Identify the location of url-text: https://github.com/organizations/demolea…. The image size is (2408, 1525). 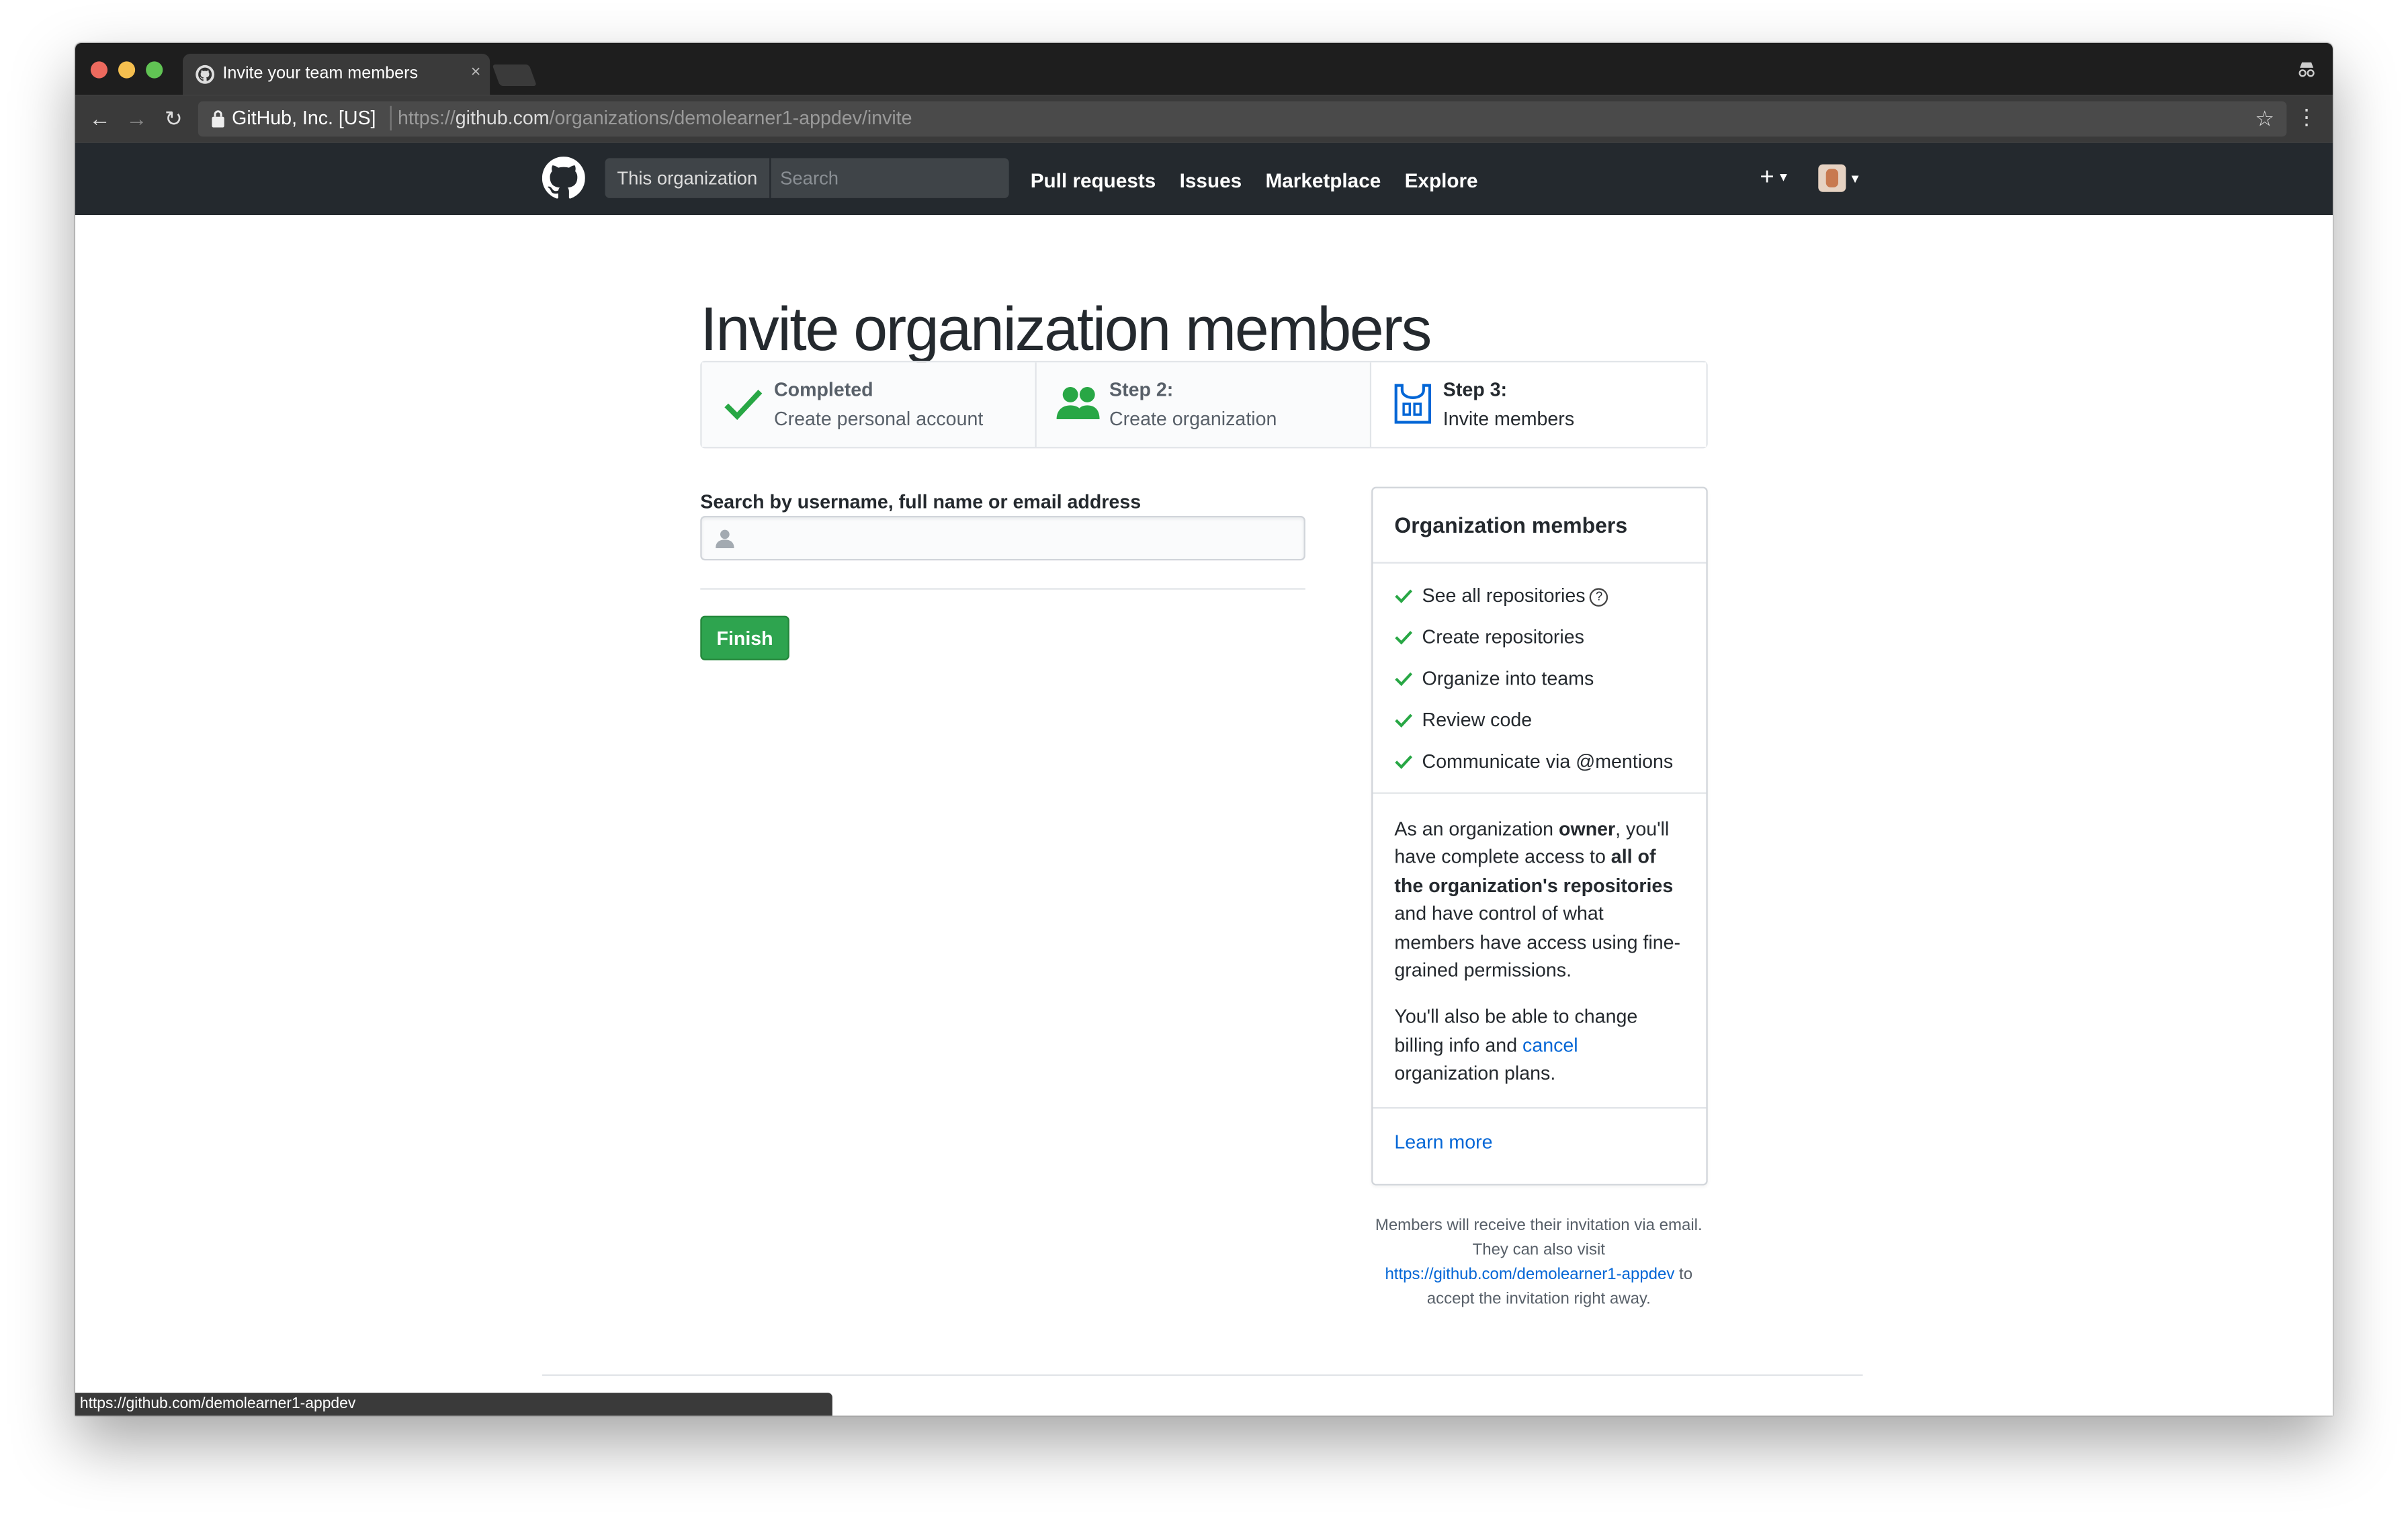
(654, 118).